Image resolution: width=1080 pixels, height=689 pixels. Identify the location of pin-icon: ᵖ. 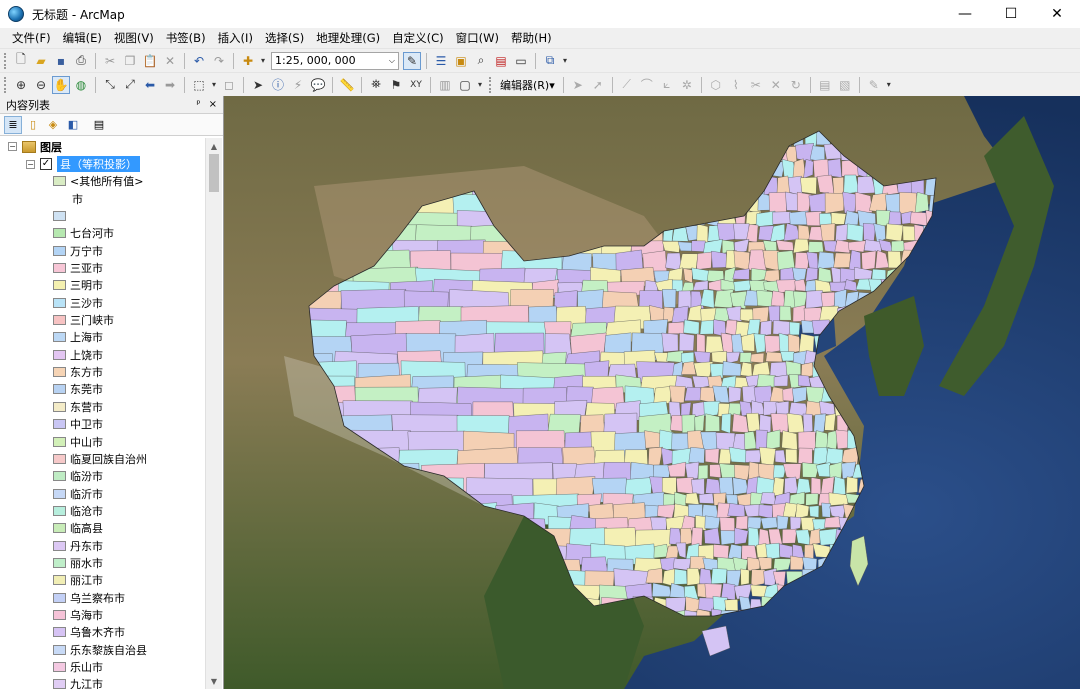
(198, 104).